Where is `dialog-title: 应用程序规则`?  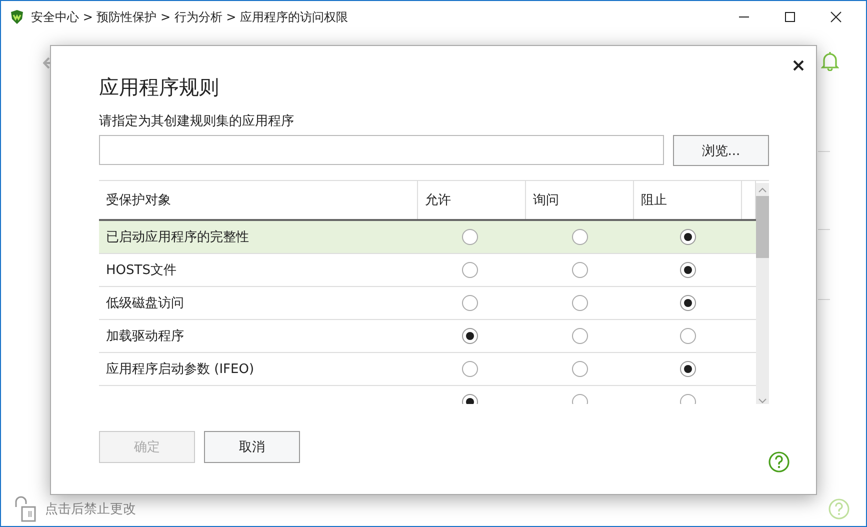
dialog-title: 应用程序规则 is located at coordinates (159, 87).